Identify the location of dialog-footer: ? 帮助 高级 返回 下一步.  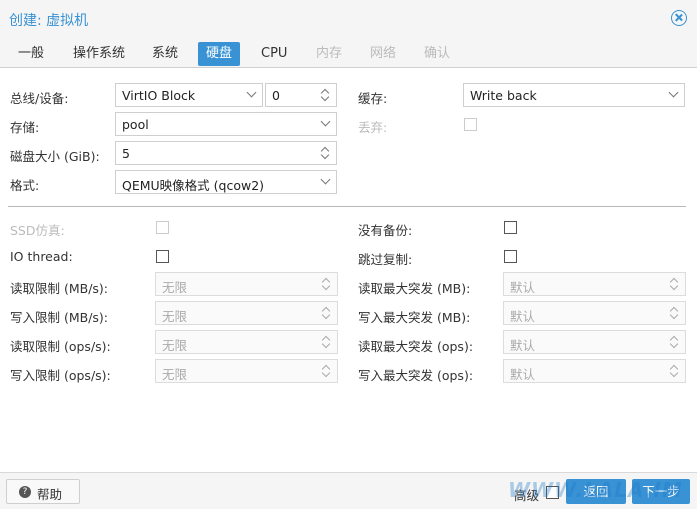
(348, 490).